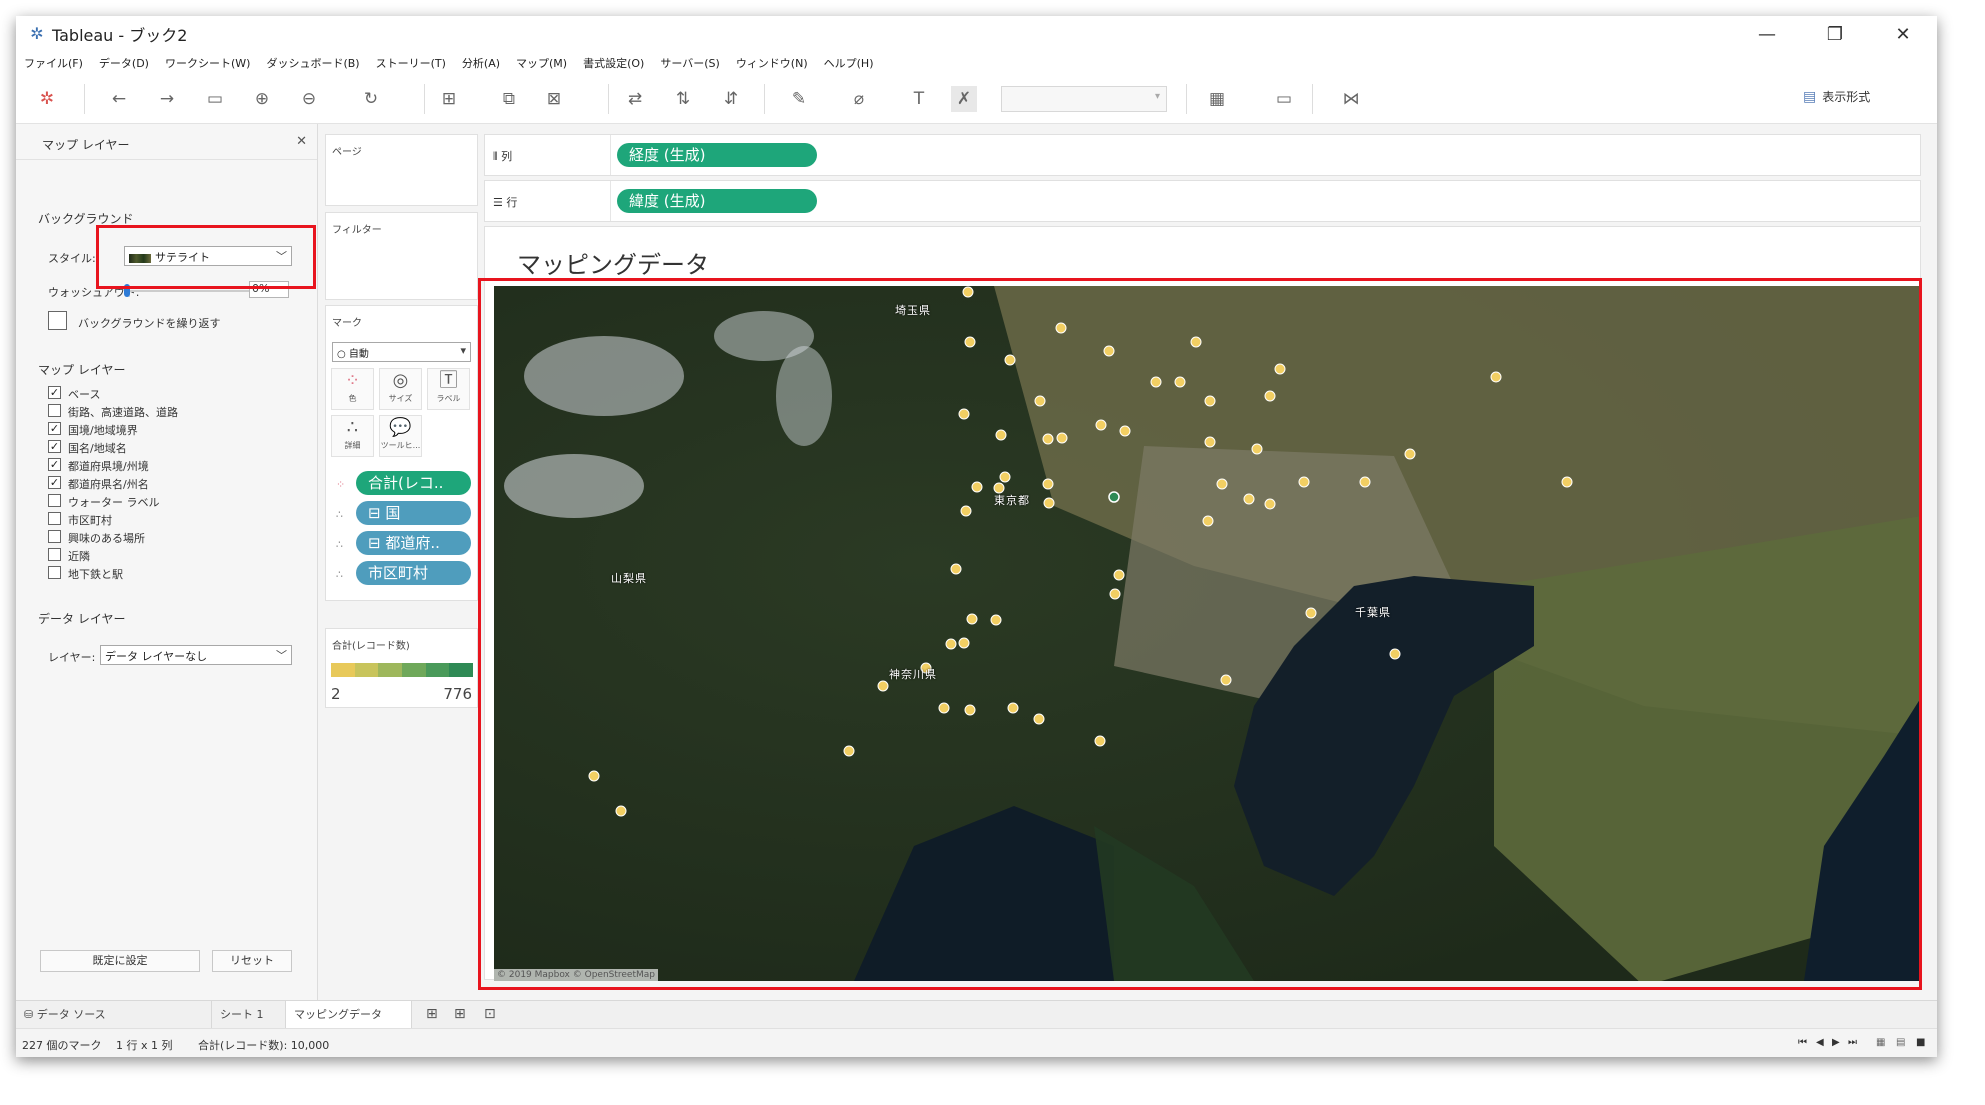 This screenshot has width=1985, height=1105. Describe the element at coordinates (54, 554) in the screenshot. I see `layer-neighborhoods-checkbox` at that location.